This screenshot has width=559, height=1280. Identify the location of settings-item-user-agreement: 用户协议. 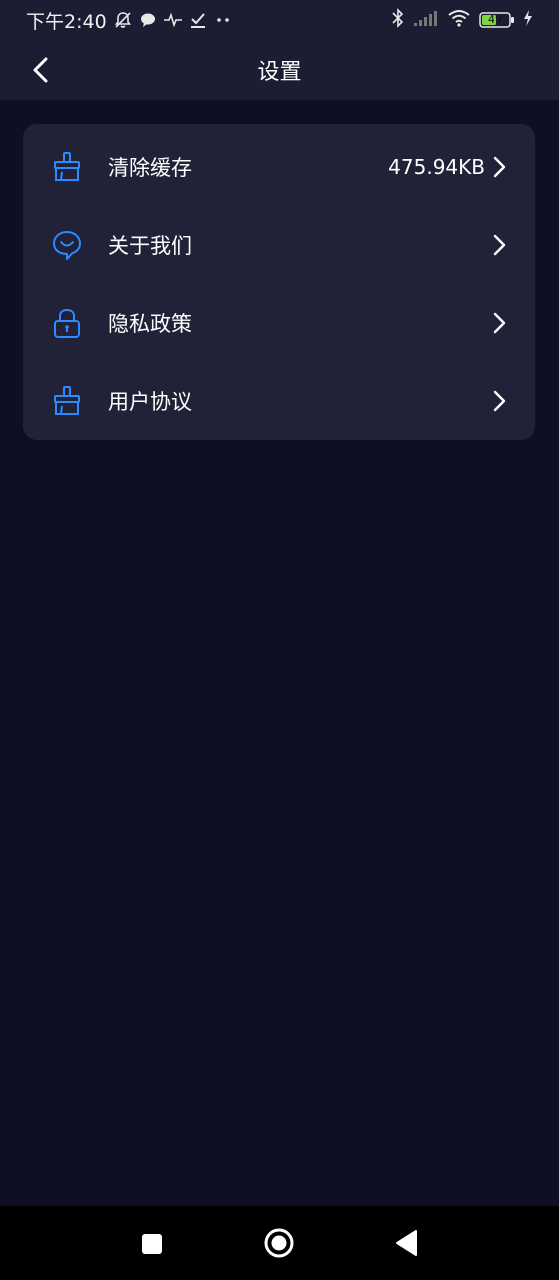
(279, 401).